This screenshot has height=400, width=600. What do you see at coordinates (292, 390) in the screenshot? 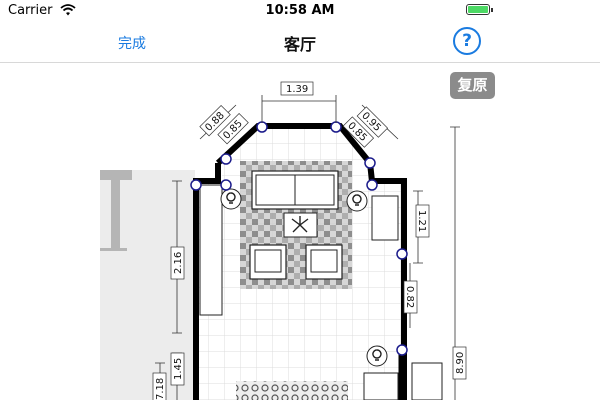
I see `rug-lower` at bounding box center [292, 390].